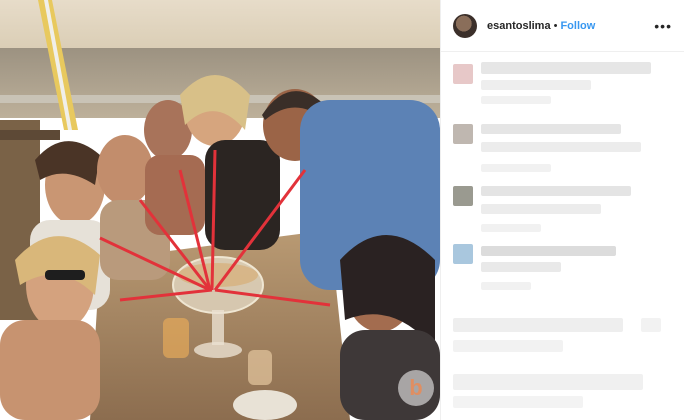 The height and width of the screenshot is (420, 684). I want to click on more-options-icon: •••, so click(663, 26).